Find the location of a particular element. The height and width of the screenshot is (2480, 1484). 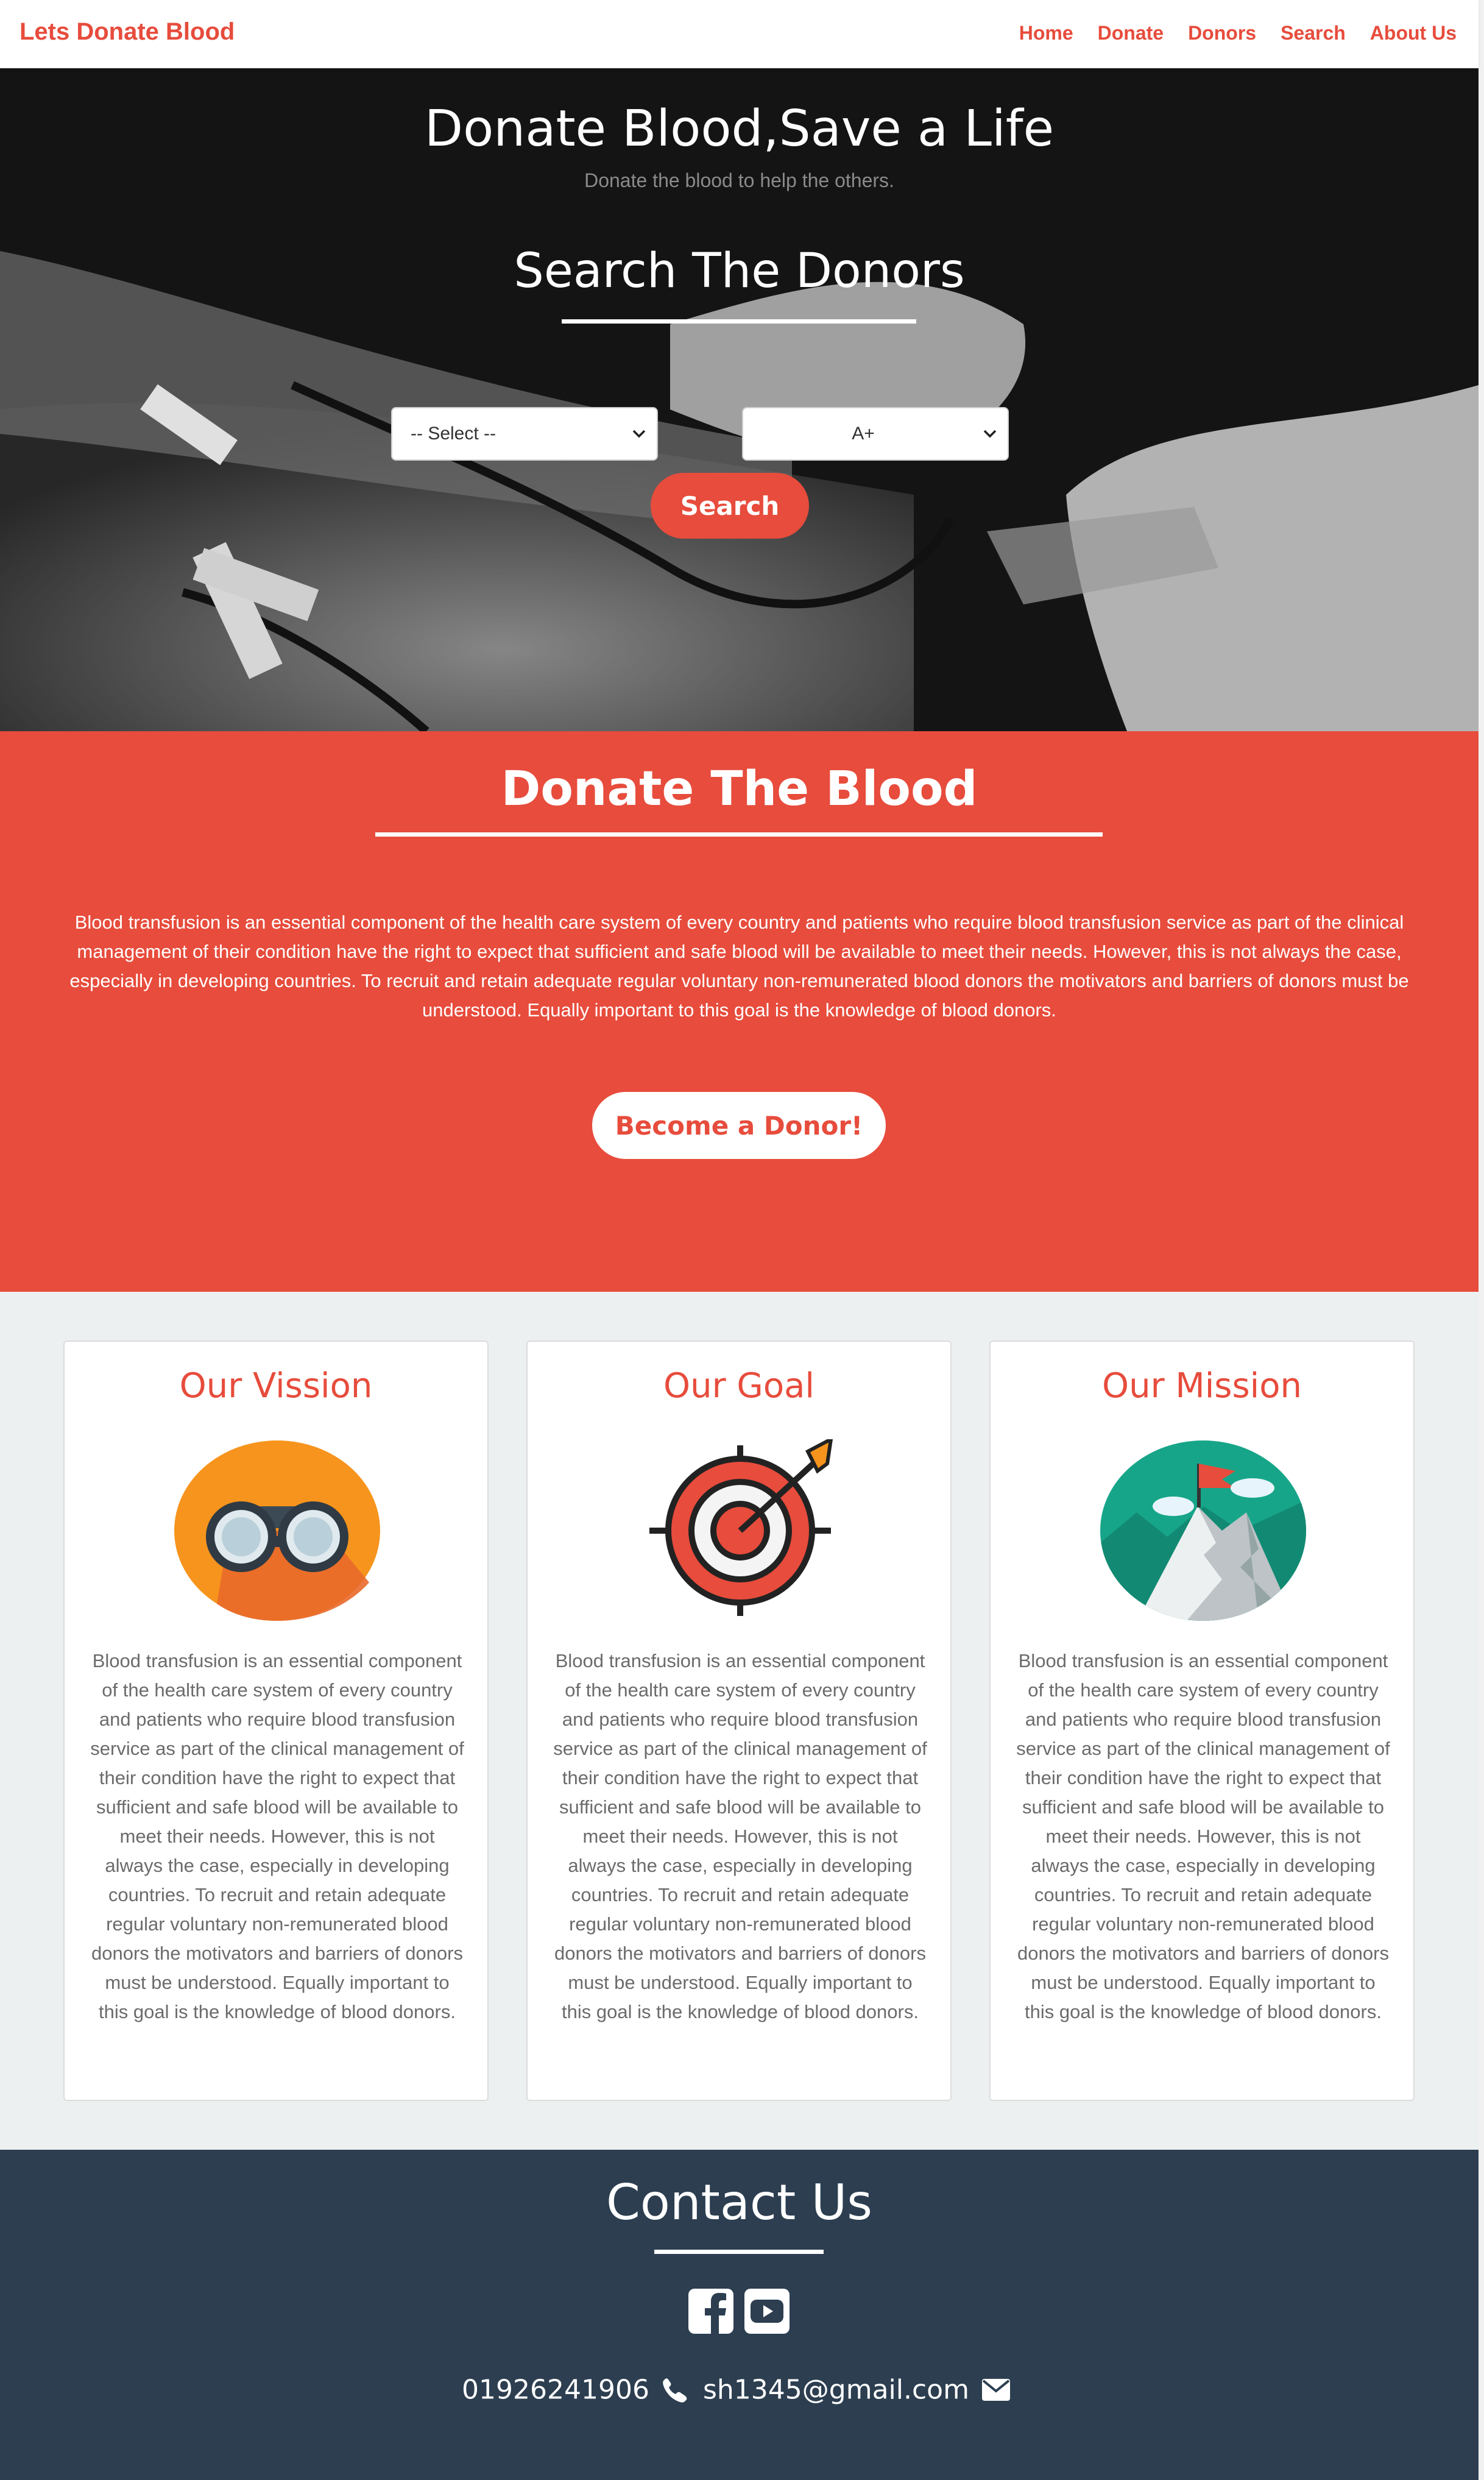

envelope-icon is located at coordinates (996, 2390).